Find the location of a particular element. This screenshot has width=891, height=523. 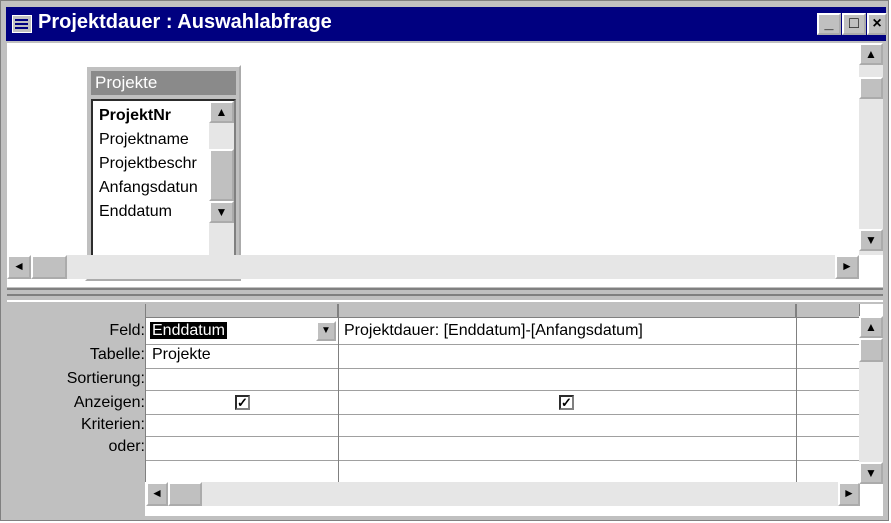

table-cell: Projekte is located at coordinates (181, 355).